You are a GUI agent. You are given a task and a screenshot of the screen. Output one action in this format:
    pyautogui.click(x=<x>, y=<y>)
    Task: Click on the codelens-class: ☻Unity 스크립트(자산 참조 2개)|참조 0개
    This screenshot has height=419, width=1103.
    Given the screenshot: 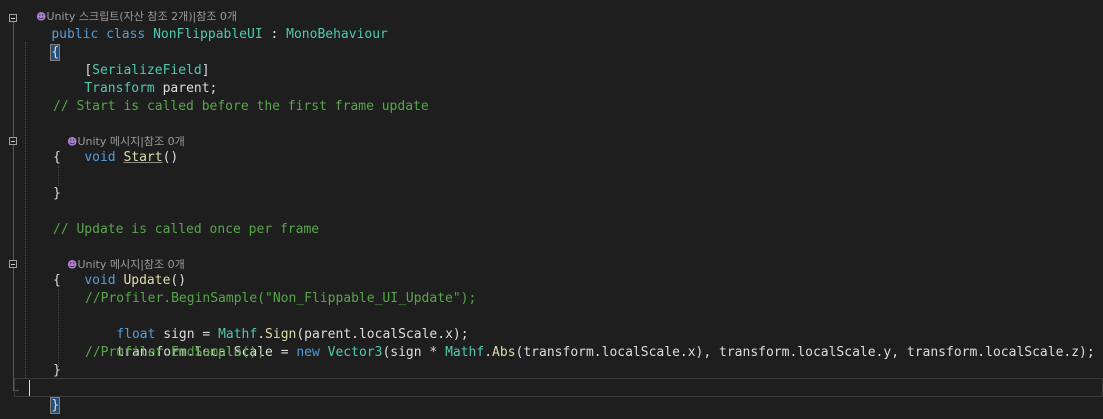 What is the action you would take?
    pyautogui.click(x=129, y=11)
    